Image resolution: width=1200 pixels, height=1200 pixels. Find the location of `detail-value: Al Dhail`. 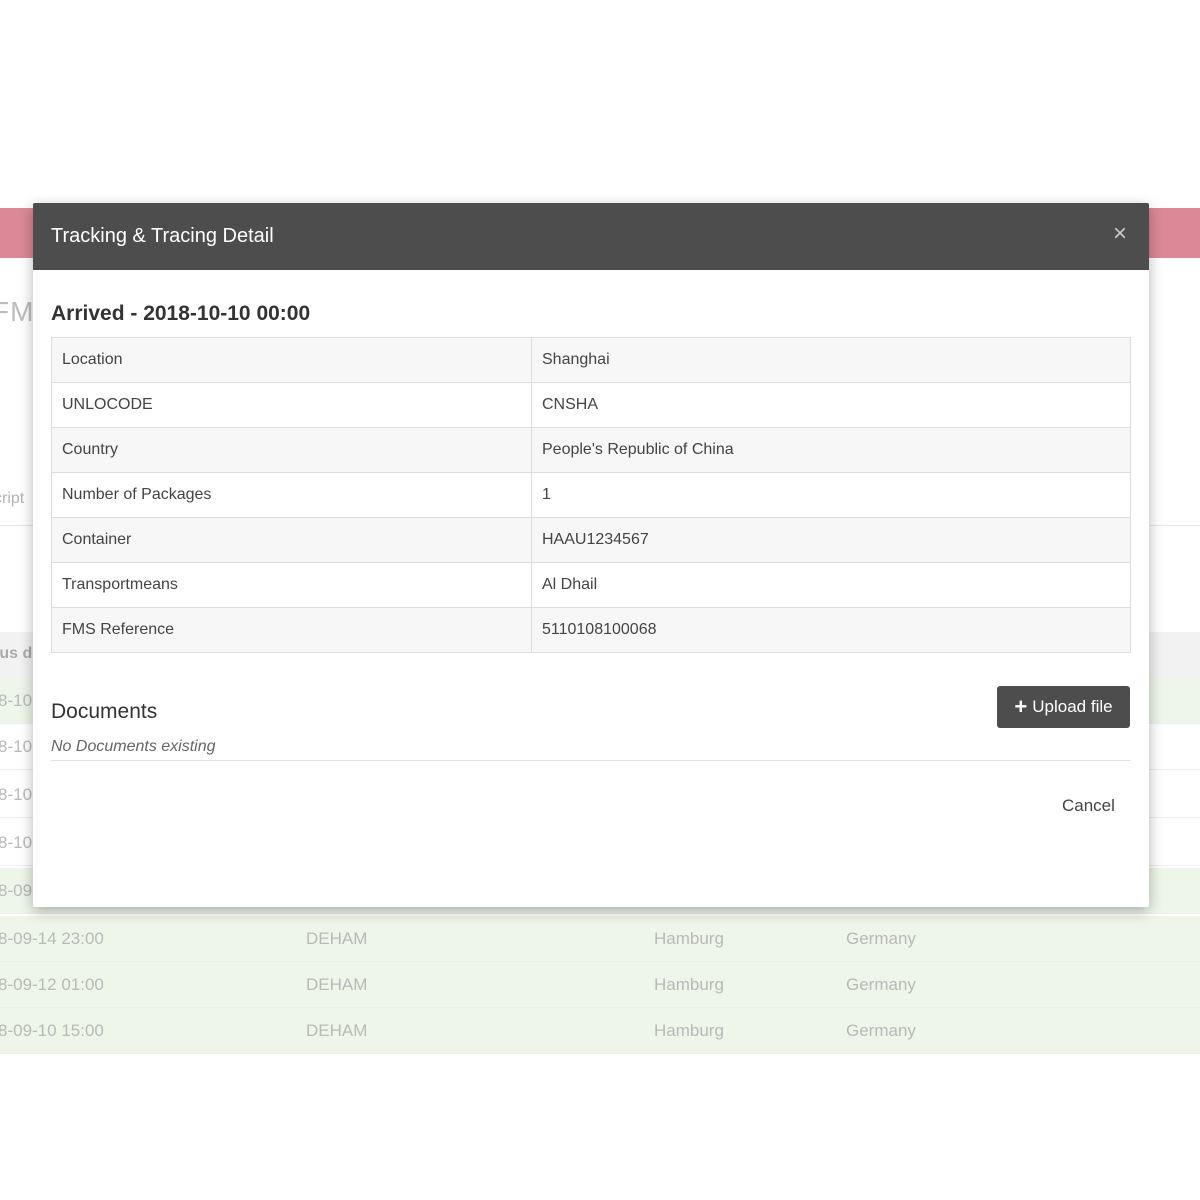

detail-value: Al Dhail is located at coordinates (831, 585).